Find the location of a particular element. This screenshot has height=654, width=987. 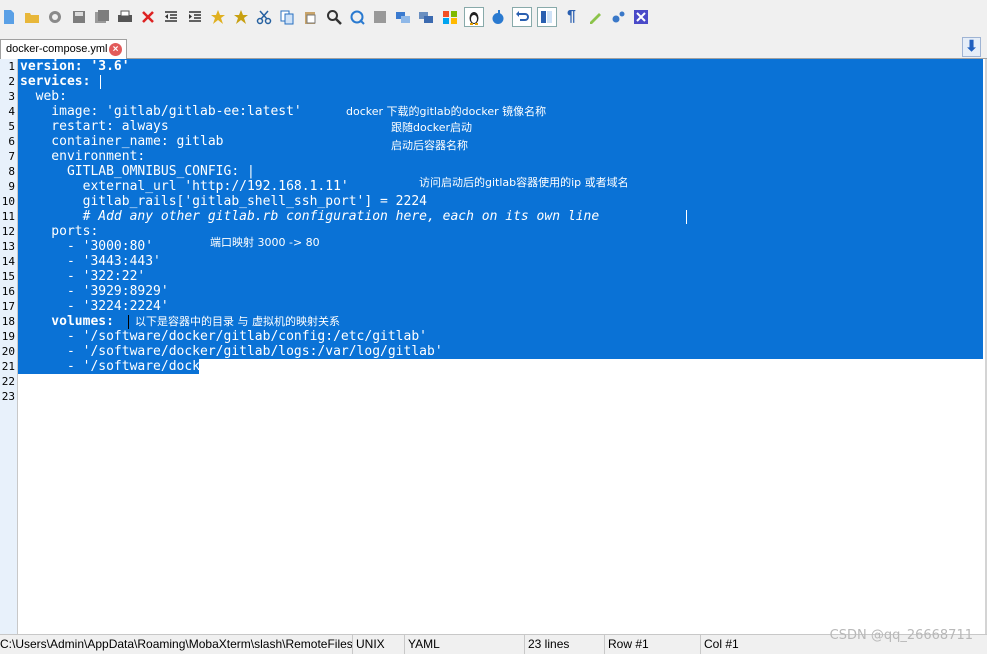

code-line: version: '3.6' is located at coordinates (75, 66).